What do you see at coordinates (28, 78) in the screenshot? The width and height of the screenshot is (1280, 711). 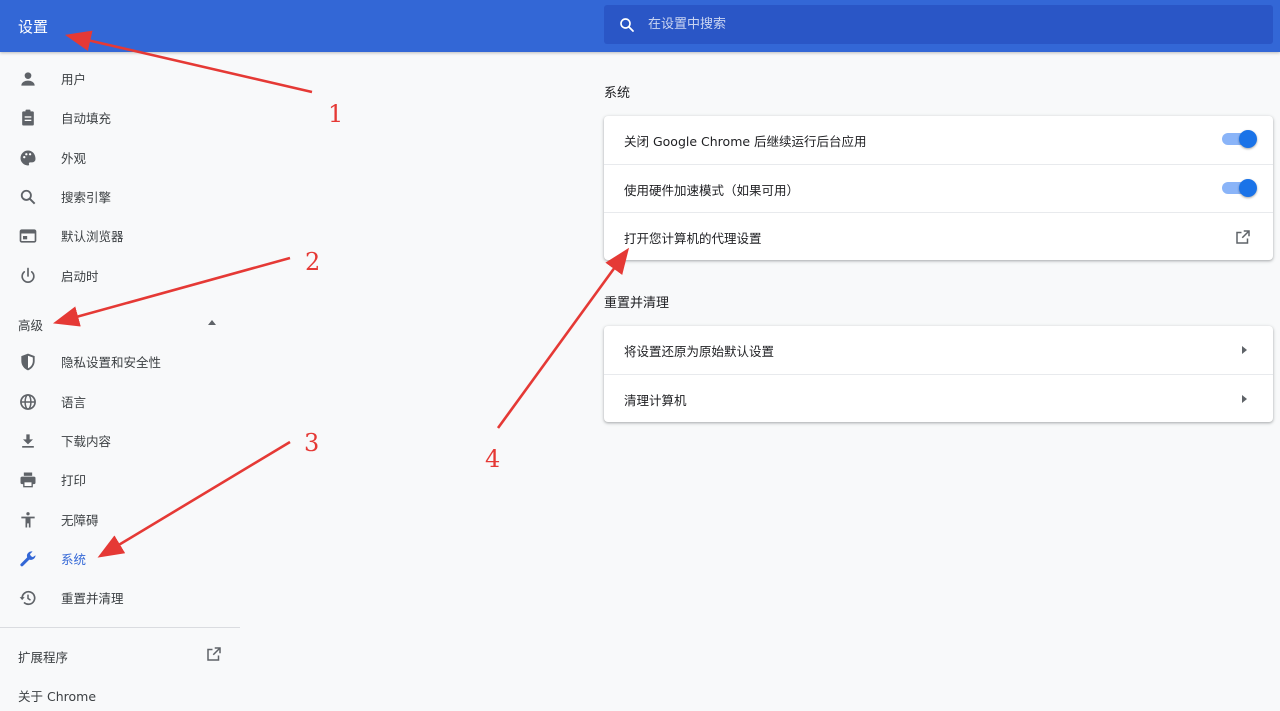 I see `person-icon` at bounding box center [28, 78].